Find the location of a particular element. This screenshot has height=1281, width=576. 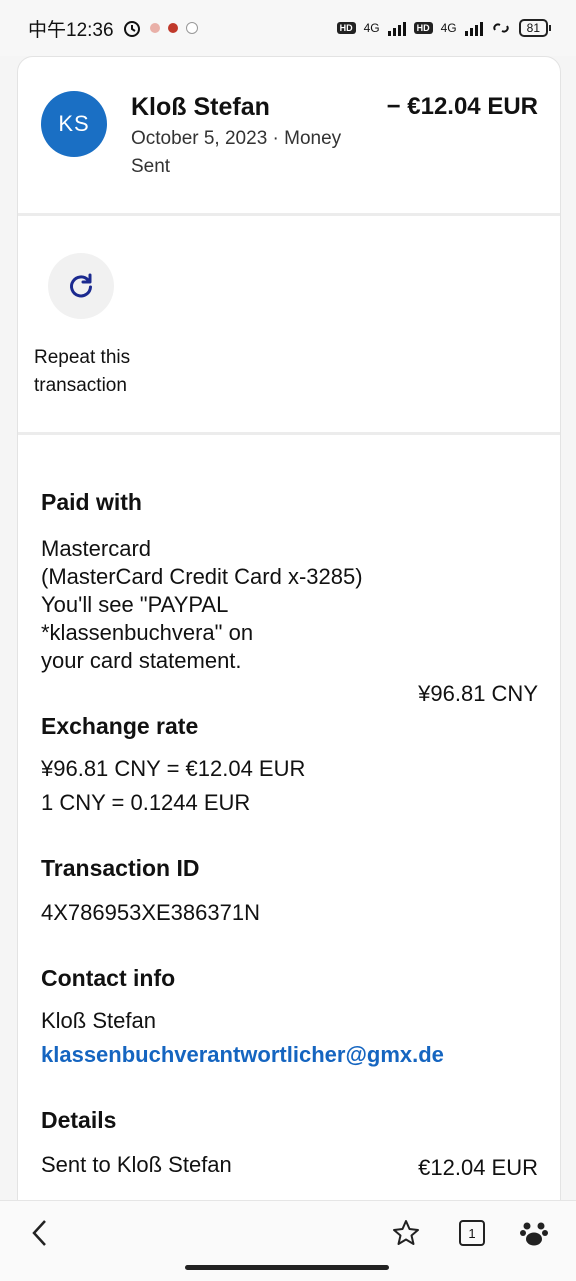

star-icon is located at coordinates (406, 1232).